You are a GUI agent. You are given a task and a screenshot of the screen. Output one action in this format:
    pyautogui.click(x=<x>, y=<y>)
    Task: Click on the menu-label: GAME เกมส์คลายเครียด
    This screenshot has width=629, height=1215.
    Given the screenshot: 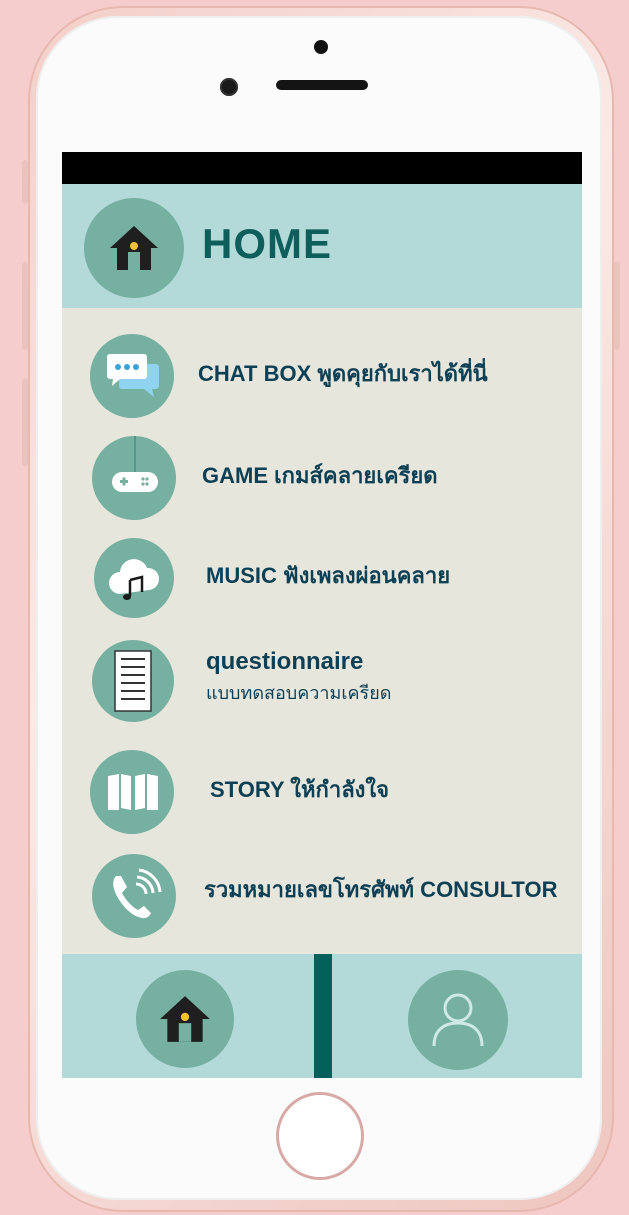 What is the action you would take?
    pyautogui.click(x=320, y=475)
    